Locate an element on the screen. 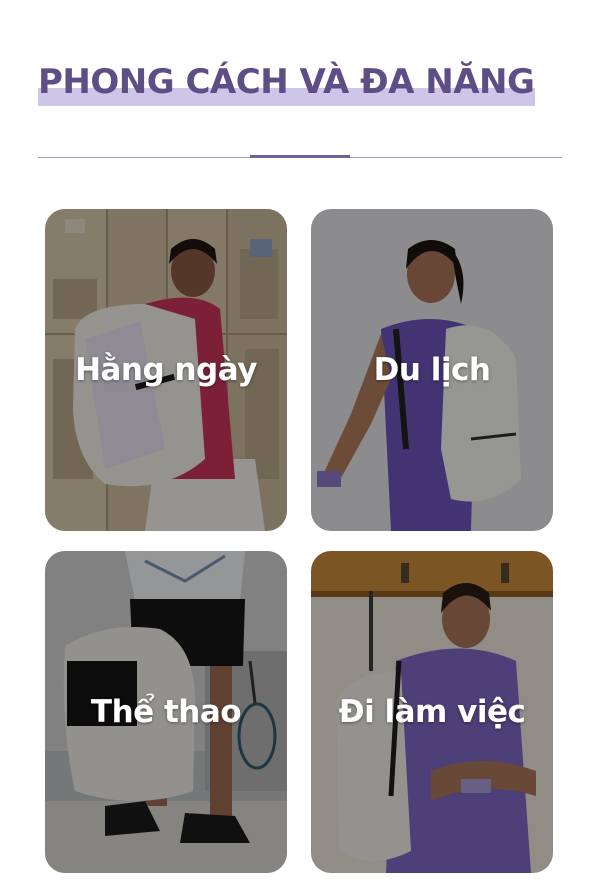  category-label: Đi làm việc is located at coordinates (432, 712).